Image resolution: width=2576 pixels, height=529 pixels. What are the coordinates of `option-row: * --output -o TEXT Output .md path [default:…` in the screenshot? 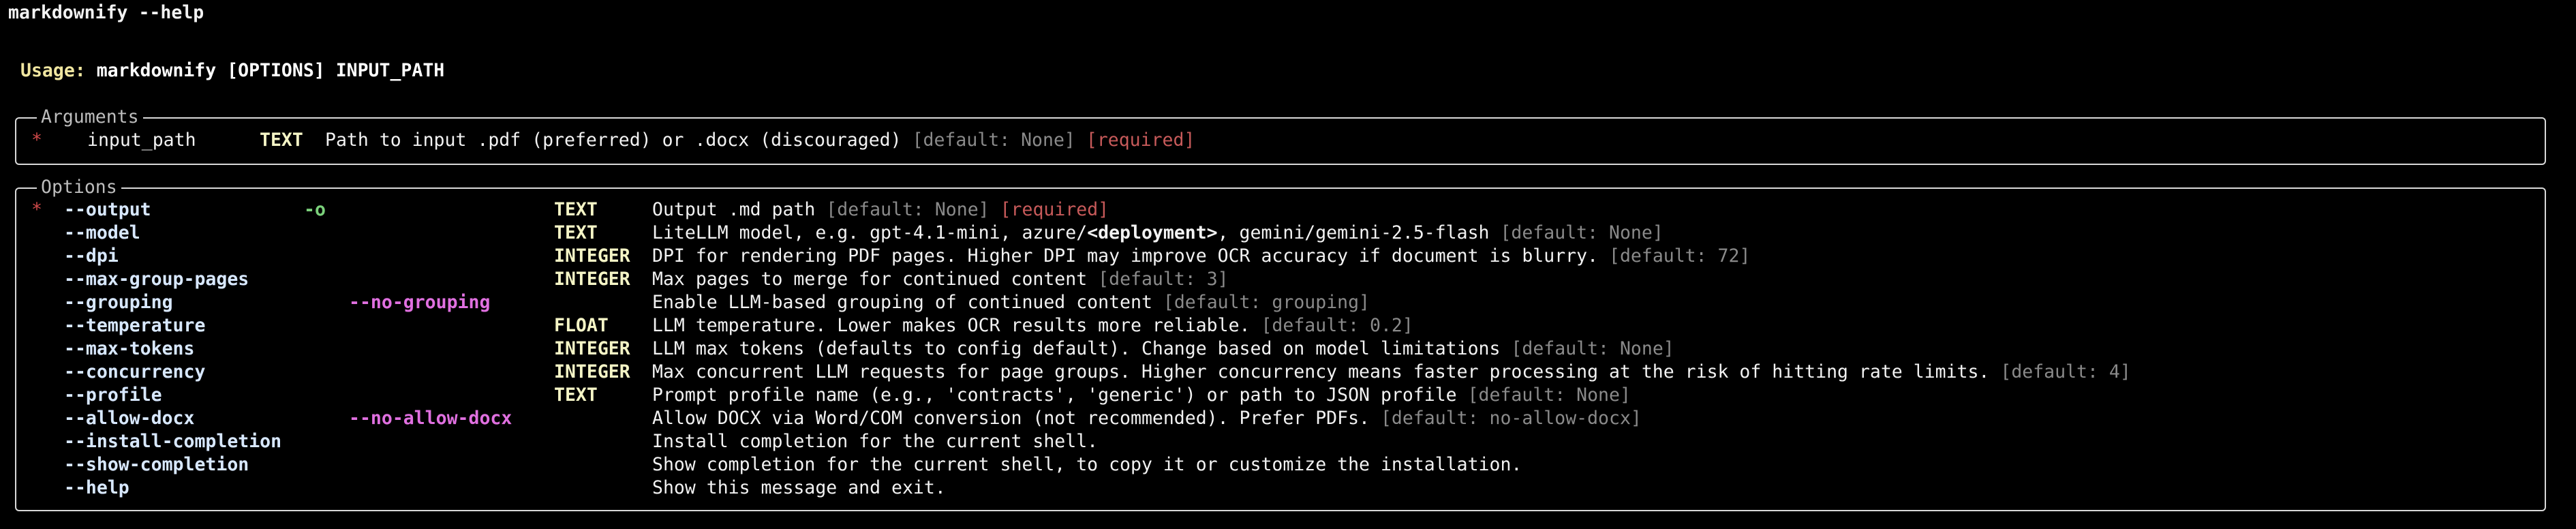 It's located at (1278, 210).